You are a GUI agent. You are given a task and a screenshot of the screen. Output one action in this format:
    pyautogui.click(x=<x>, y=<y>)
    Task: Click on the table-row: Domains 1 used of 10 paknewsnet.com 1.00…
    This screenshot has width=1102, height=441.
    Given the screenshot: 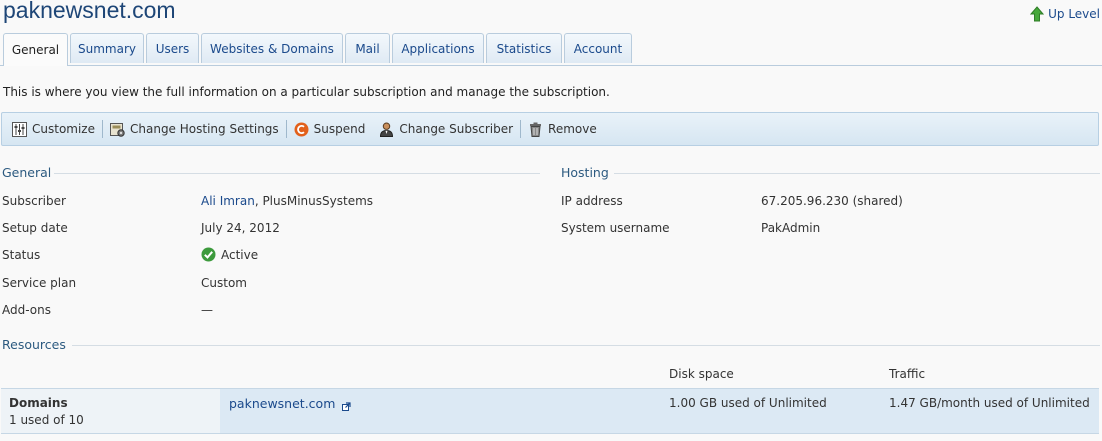 What is the action you would take?
    pyautogui.click(x=550, y=411)
    